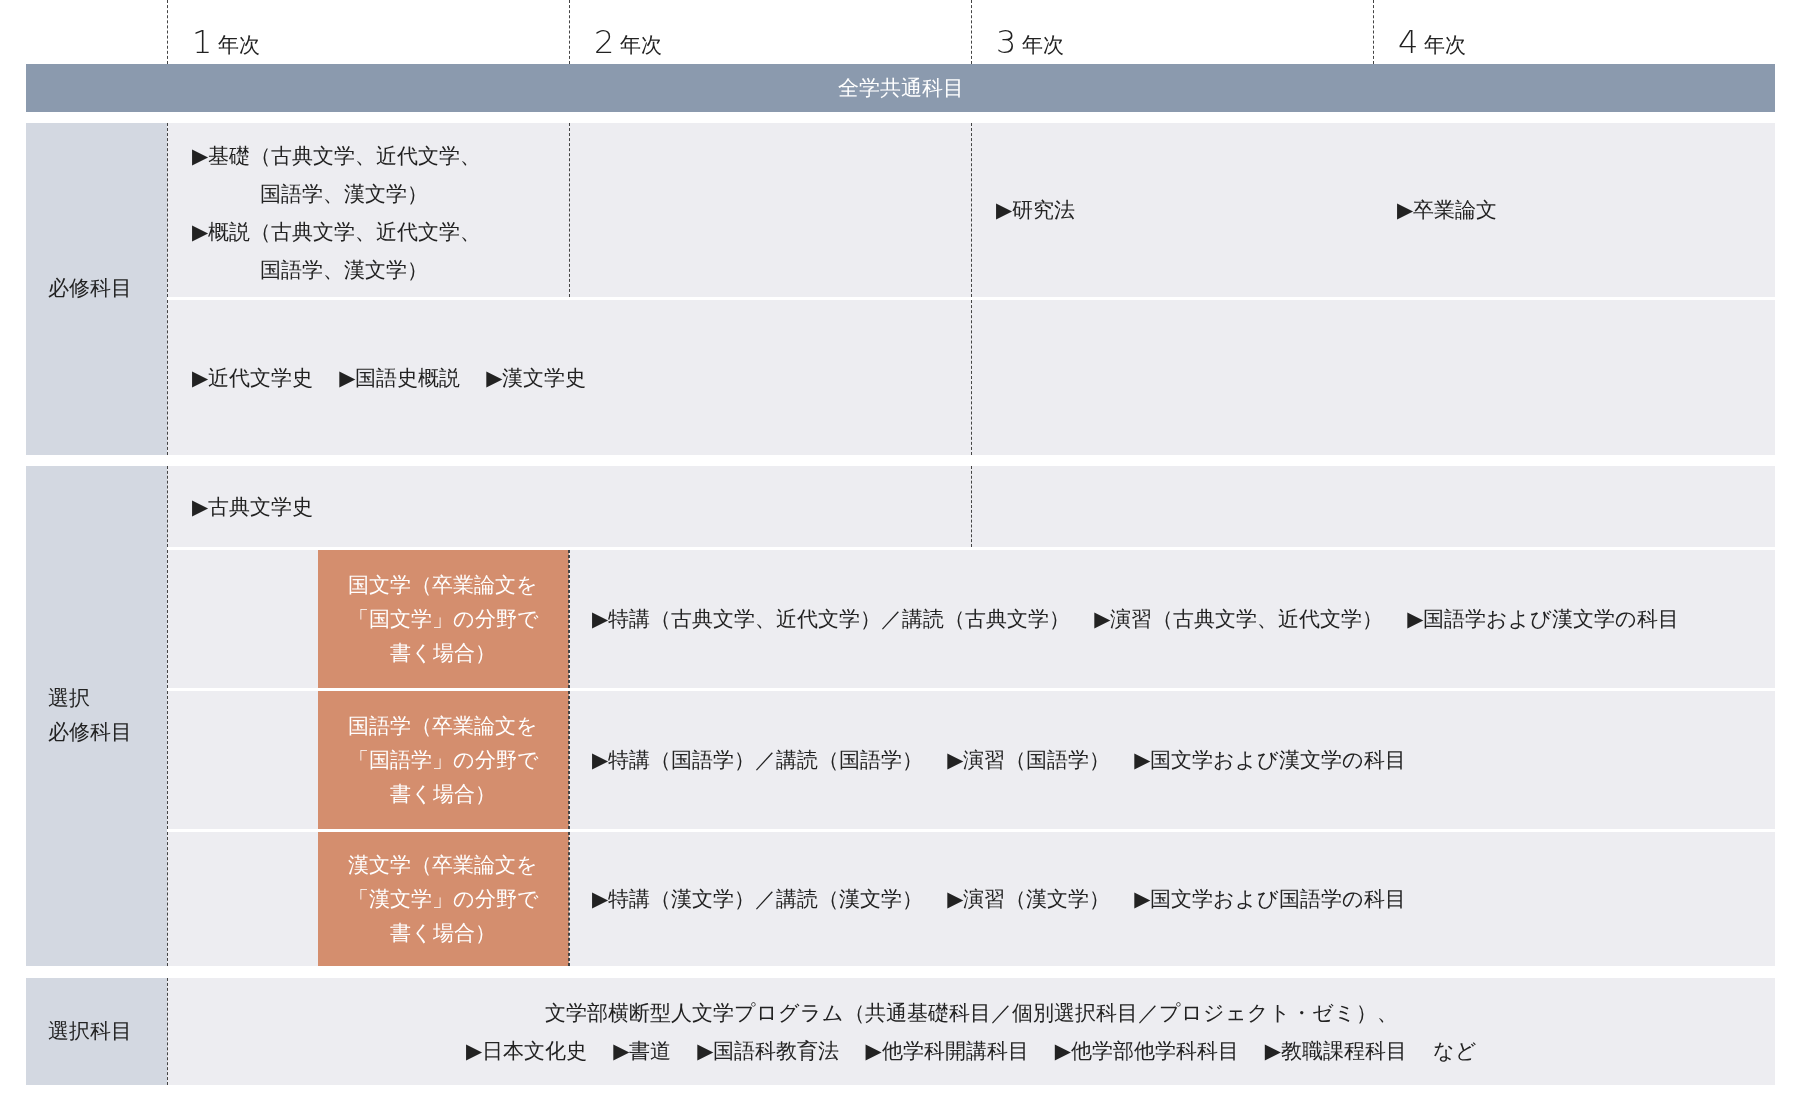  What do you see at coordinates (1146, 1051) in the screenshot?
I see `course-item: ▶他学部他学科科目` at bounding box center [1146, 1051].